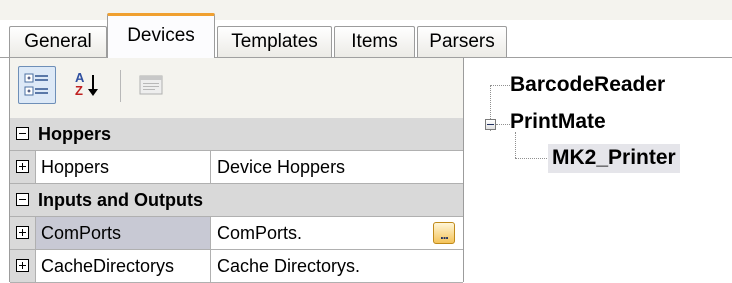  I want to click on tab-templates-label: Templates, so click(274, 41).